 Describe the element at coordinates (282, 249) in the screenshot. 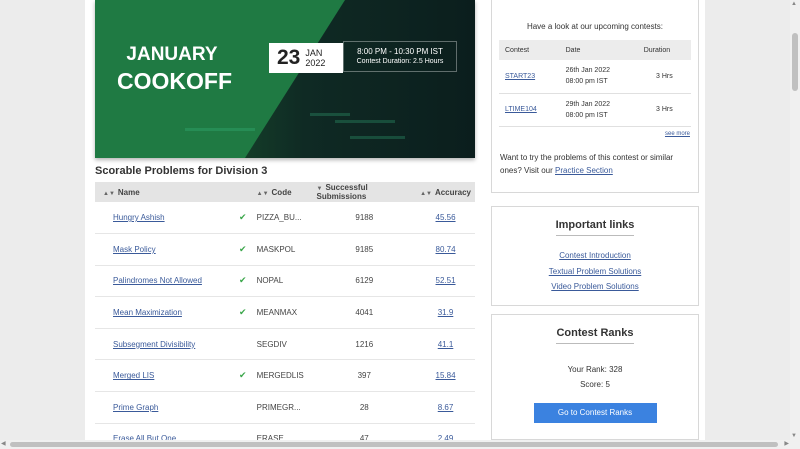

I see `problem-code: MASKPOL` at that location.